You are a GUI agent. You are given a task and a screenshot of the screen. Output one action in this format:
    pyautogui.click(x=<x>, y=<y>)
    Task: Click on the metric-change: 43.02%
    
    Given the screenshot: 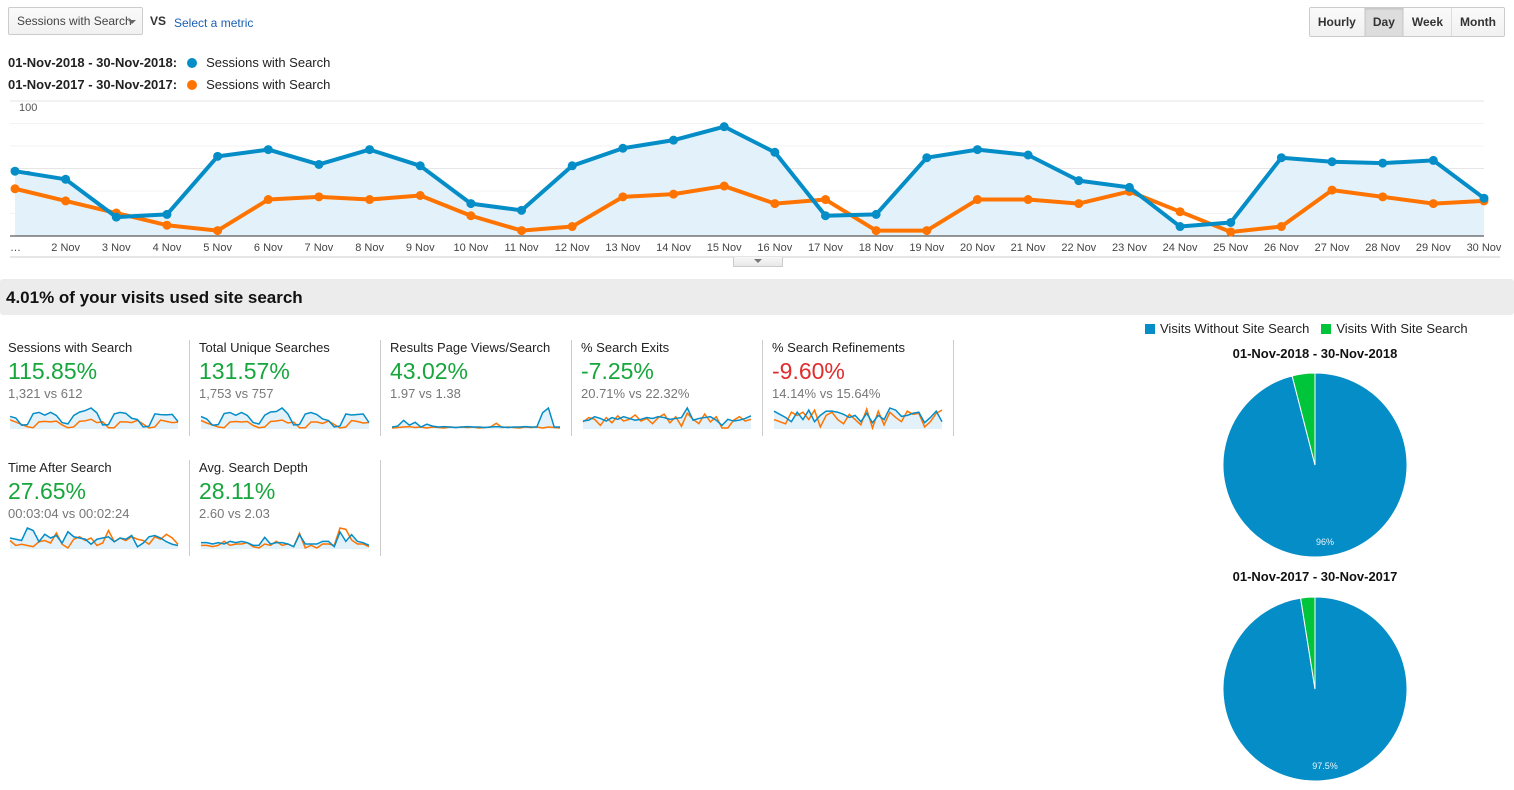 What is the action you would take?
    pyautogui.click(x=429, y=371)
    